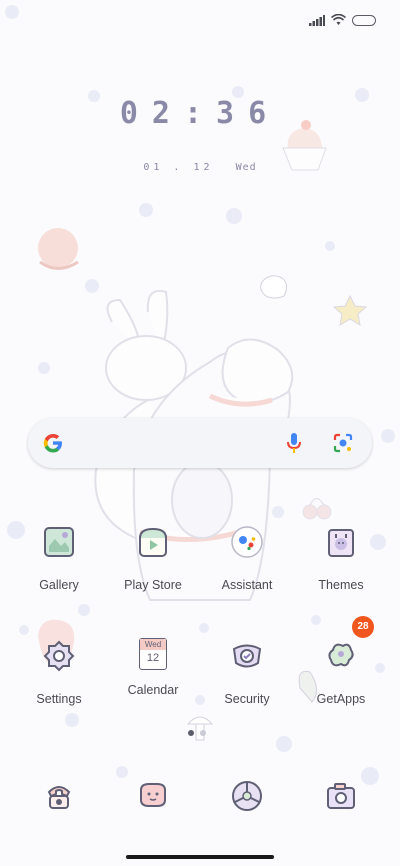 The height and width of the screenshot is (866, 400). What do you see at coordinates (59, 558) in the screenshot?
I see `app-gallery: Gallery` at bounding box center [59, 558].